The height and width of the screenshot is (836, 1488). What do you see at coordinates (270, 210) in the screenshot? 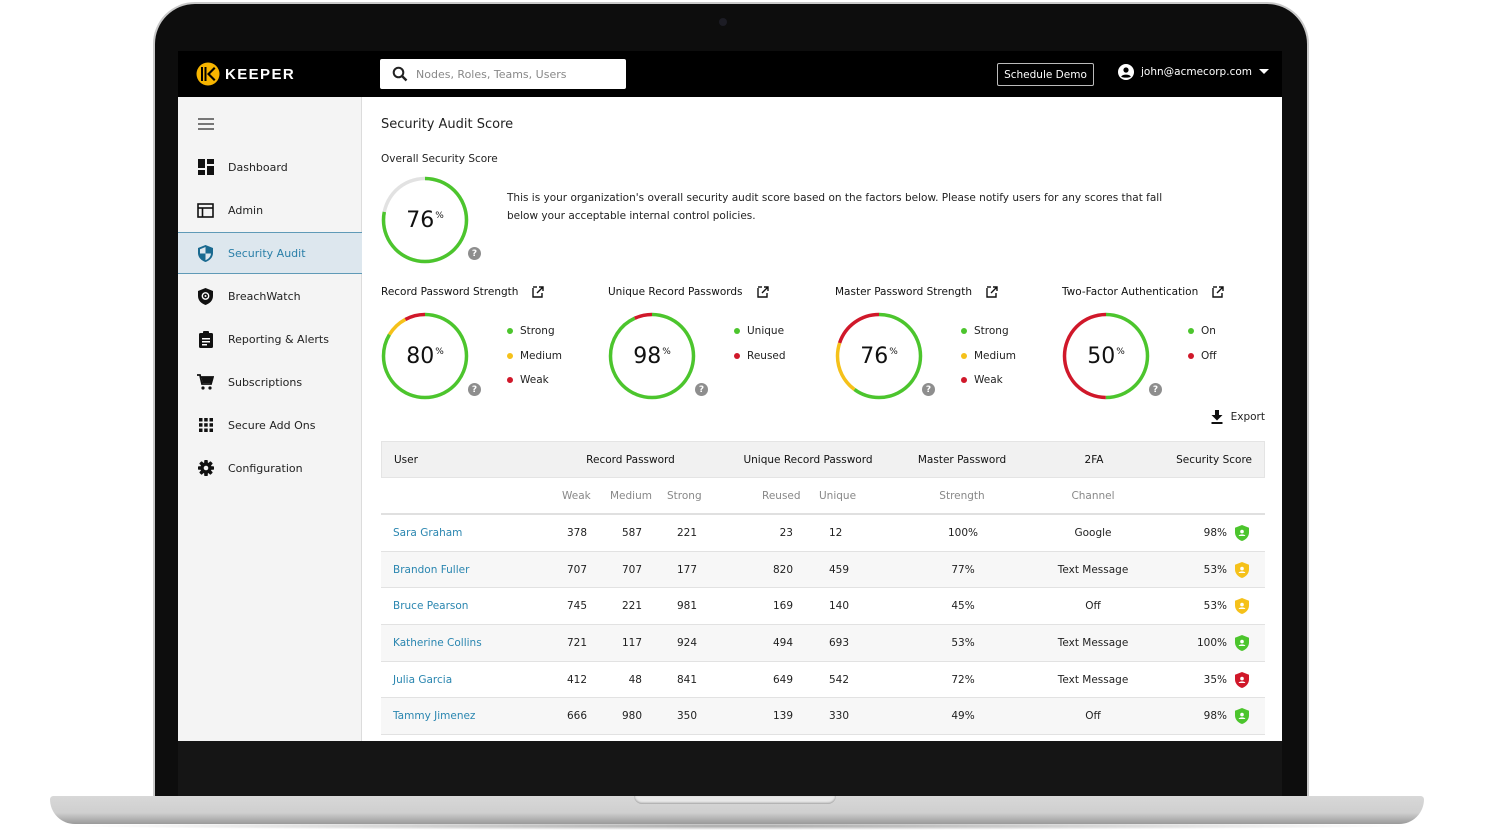
I see `sidebar-item-admin: Admin` at bounding box center [270, 210].